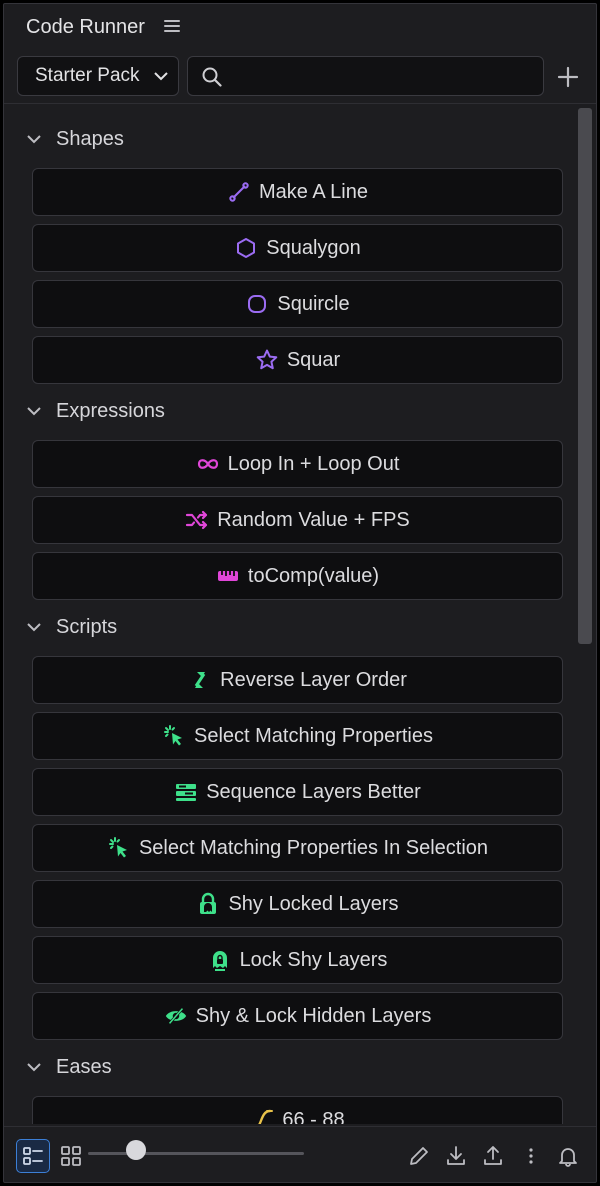 This screenshot has width=600, height=1186. I want to click on section-header-expressions: Expressions, so click(95, 411).